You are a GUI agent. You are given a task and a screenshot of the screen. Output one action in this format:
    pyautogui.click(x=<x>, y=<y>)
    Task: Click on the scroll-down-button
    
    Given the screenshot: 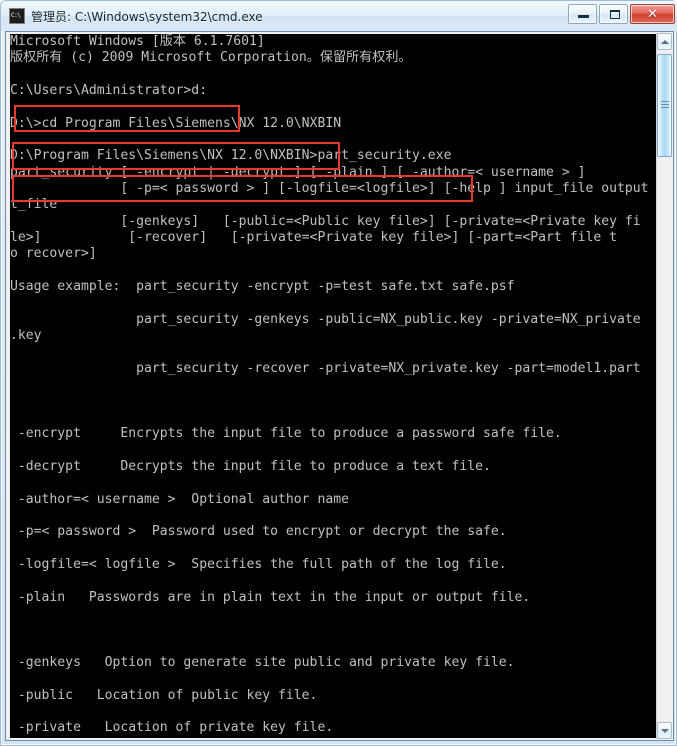 What is the action you would take?
    pyautogui.click(x=664, y=730)
    